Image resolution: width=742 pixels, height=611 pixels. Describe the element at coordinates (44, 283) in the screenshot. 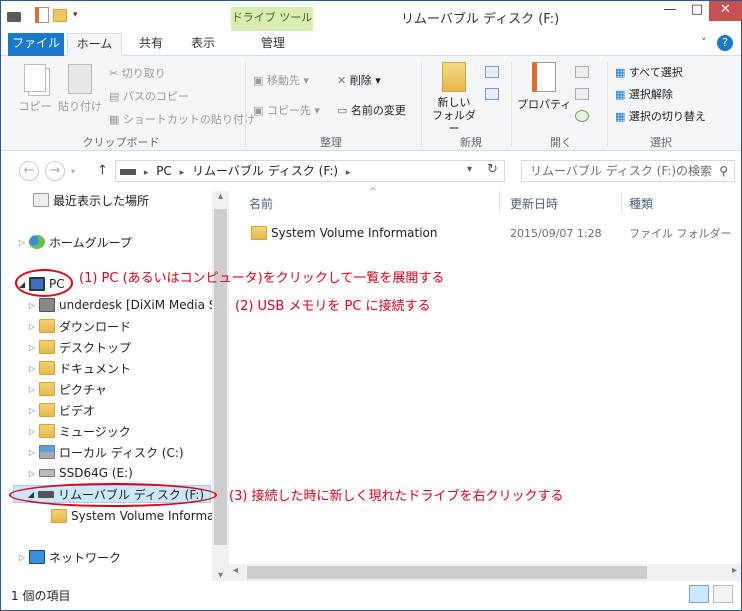

I see `annotation-circle-pc` at that location.